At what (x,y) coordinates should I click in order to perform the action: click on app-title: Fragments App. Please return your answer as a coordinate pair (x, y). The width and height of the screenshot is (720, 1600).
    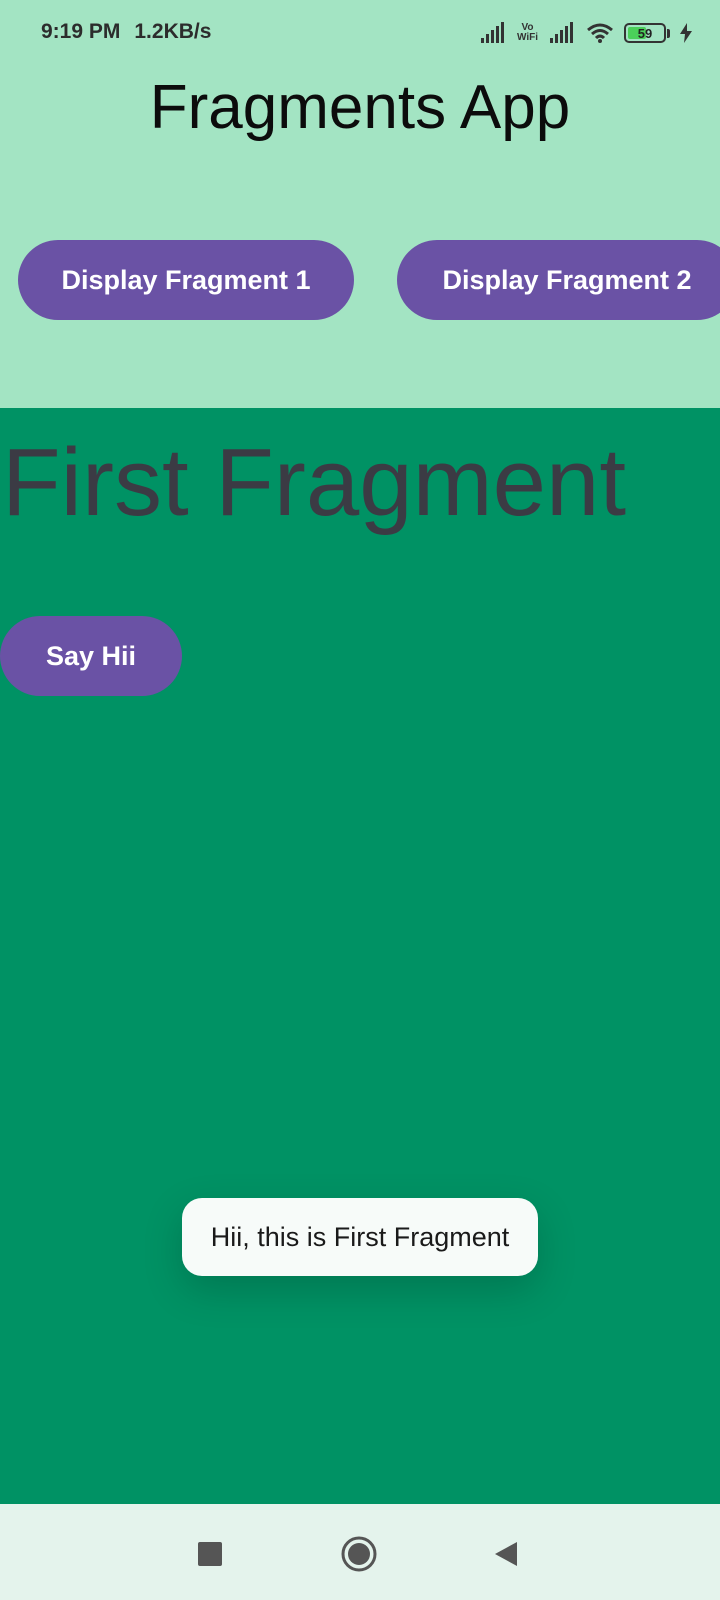
    Looking at the image, I should click on (360, 107).